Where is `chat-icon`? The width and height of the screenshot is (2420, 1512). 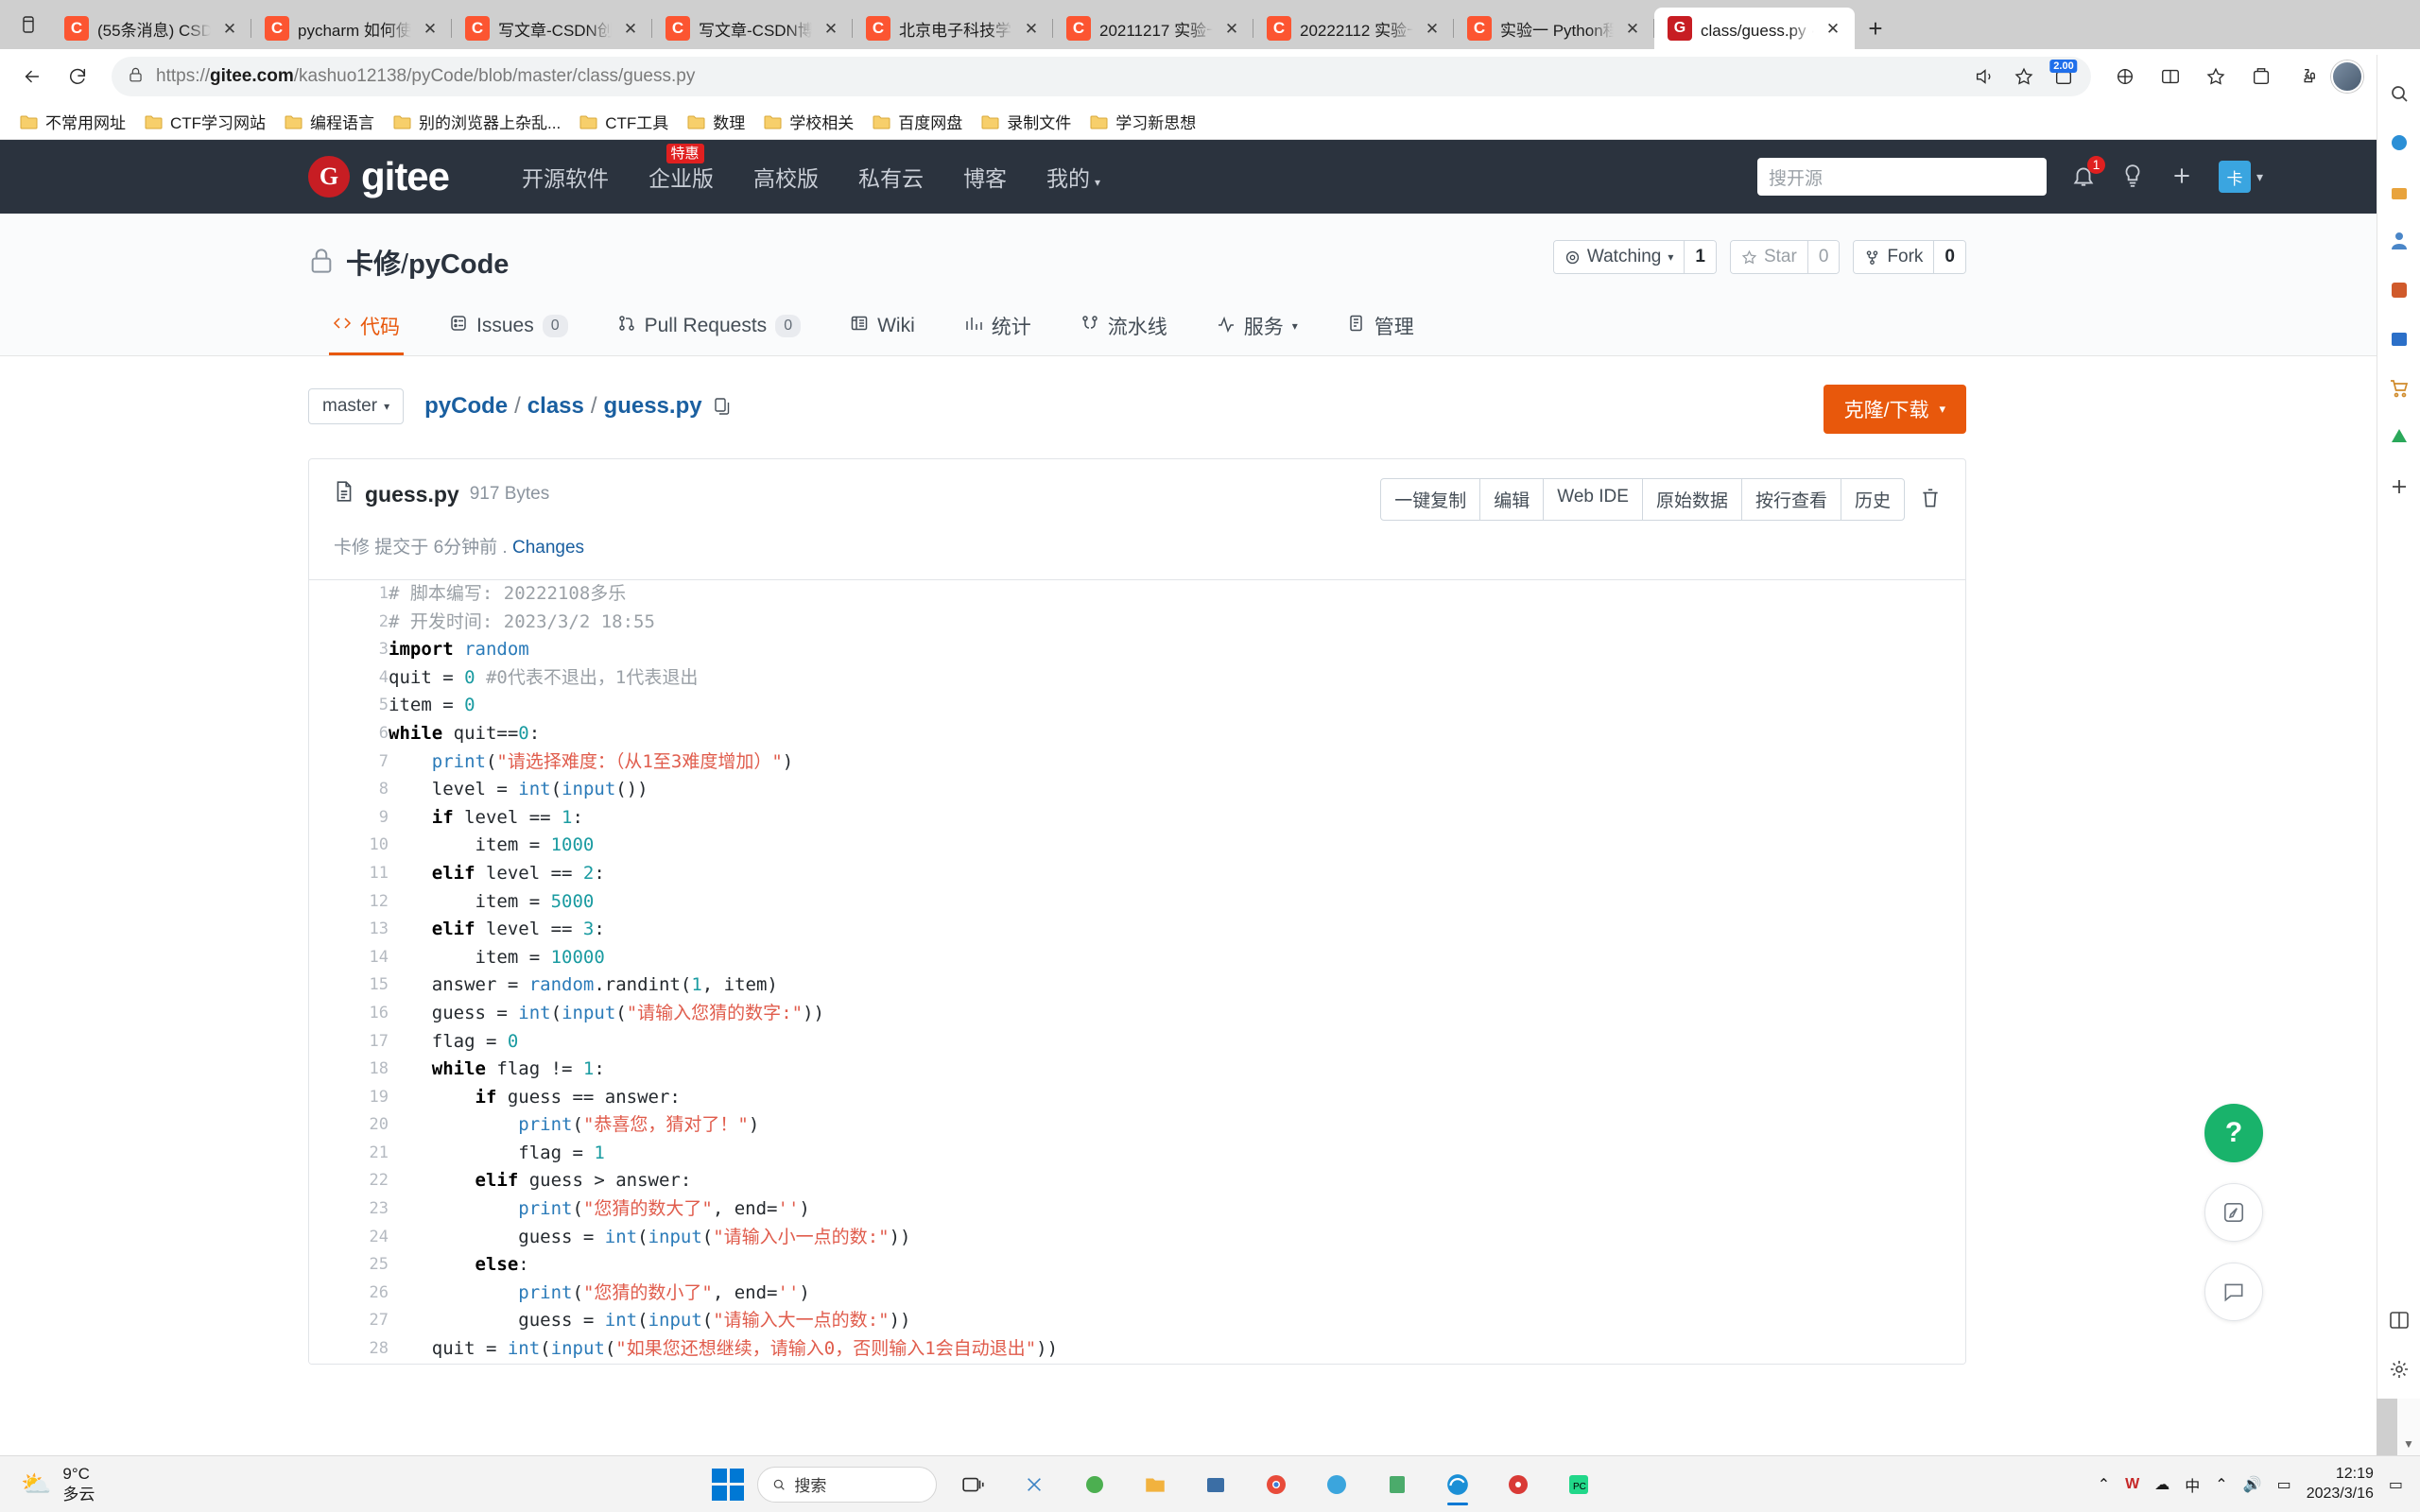 chat-icon is located at coordinates (2233, 1292).